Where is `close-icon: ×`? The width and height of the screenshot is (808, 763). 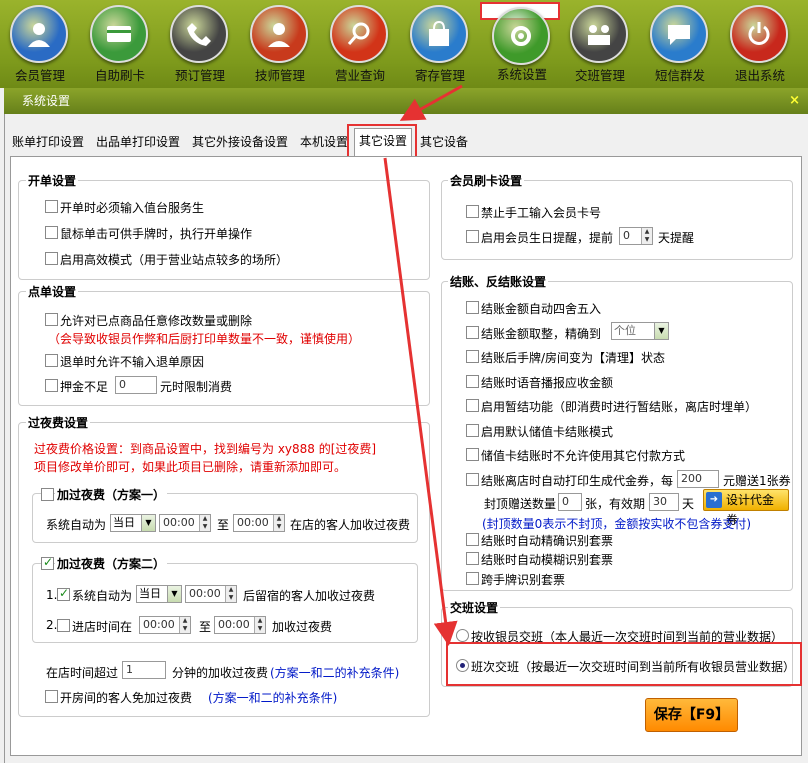 close-icon: × is located at coordinates (794, 101).